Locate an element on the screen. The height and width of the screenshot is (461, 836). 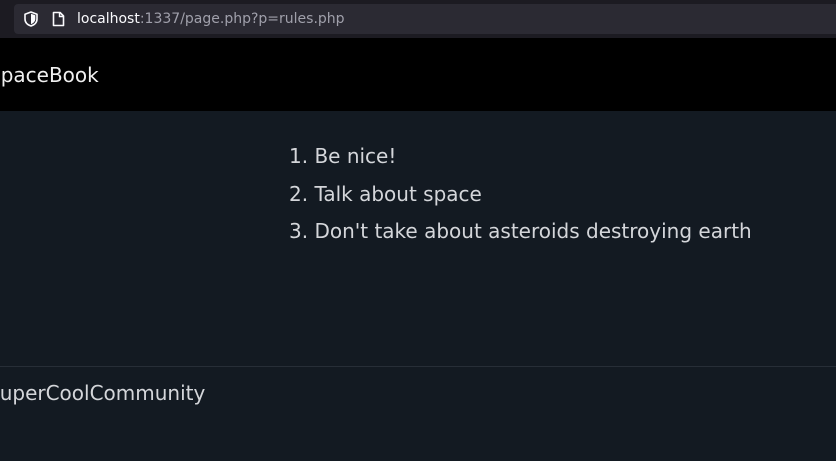
footer-text: SuperCoolCommunity is located at coordinates (103, 393).